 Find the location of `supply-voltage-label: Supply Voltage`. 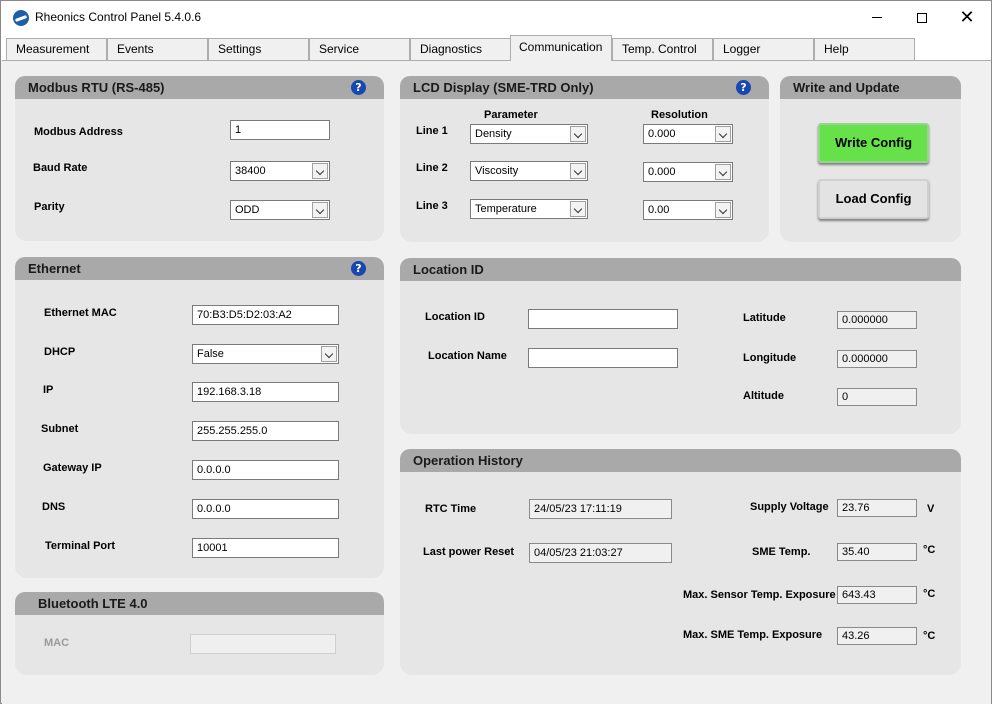

supply-voltage-label: Supply Voltage is located at coordinates (789, 507).